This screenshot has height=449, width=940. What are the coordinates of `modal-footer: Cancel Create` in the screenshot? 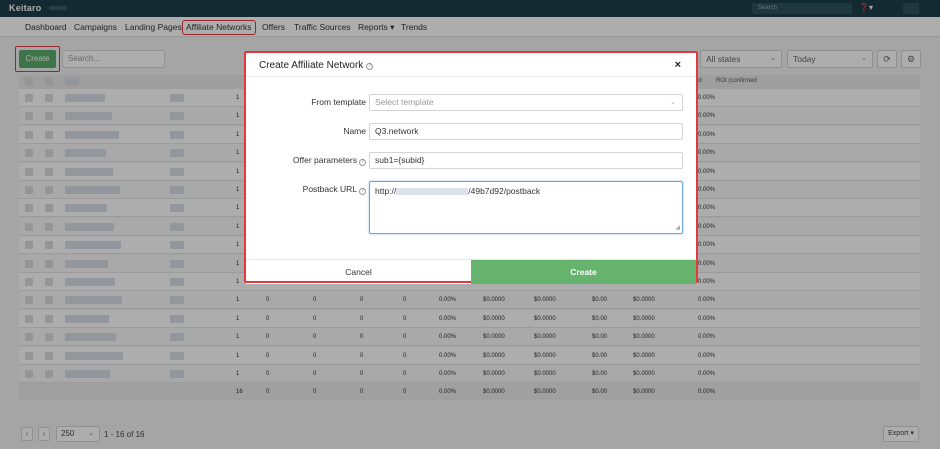 It's located at (471, 271).